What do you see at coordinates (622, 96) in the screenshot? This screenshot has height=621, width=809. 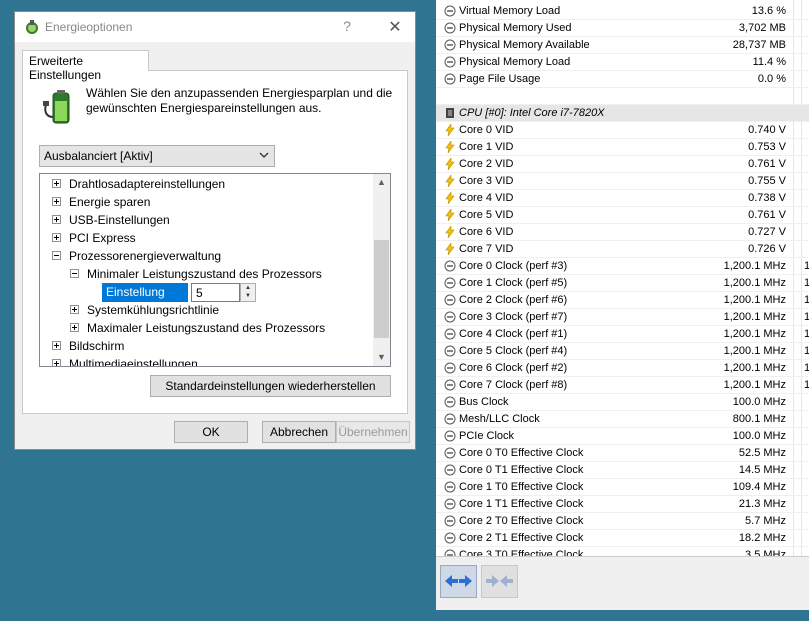 I see `sensor-spacer-row` at bounding box center [622, 96].